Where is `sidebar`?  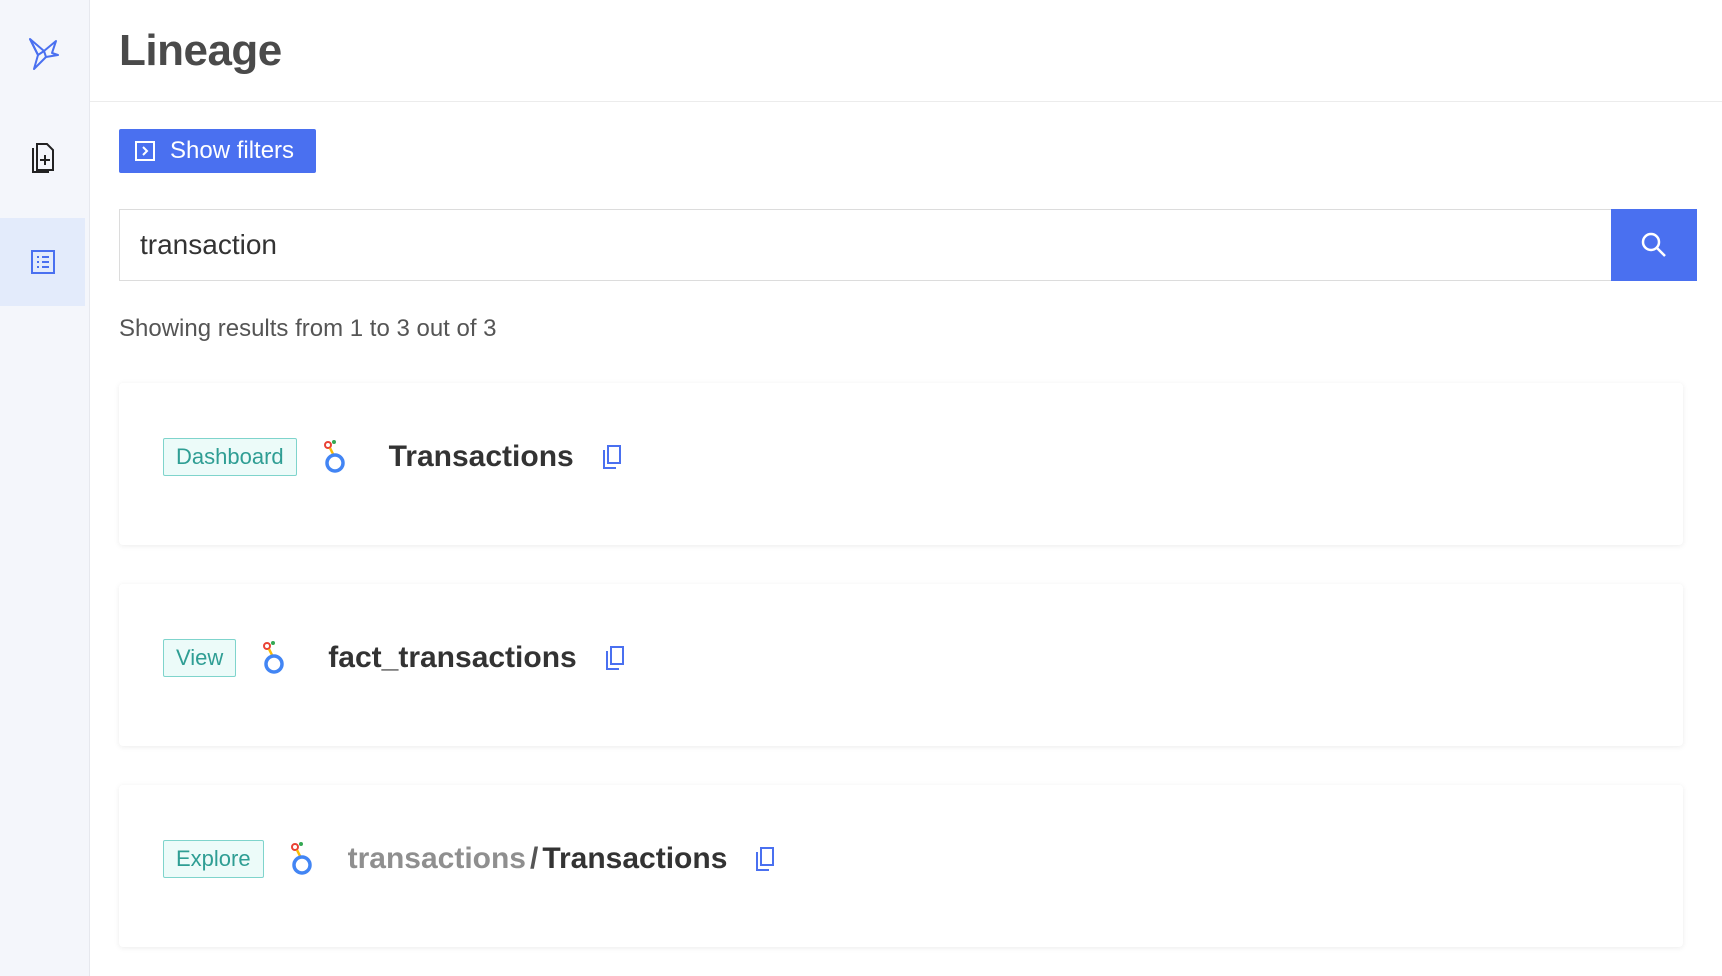 sidebar is located at coordinates (45, 488).